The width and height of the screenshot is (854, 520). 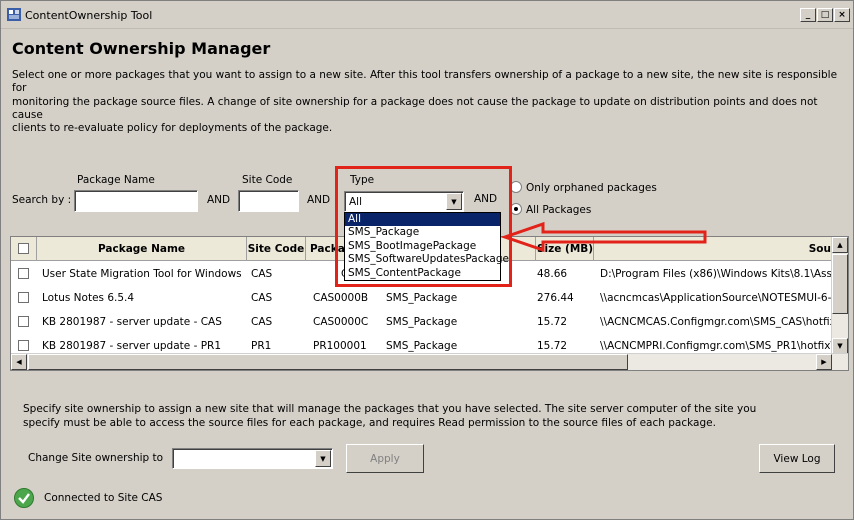 What do you see at coordinates (385, 458) in the screenshot?
I see `apply-button: Apply` at bounding box center [385, 458].